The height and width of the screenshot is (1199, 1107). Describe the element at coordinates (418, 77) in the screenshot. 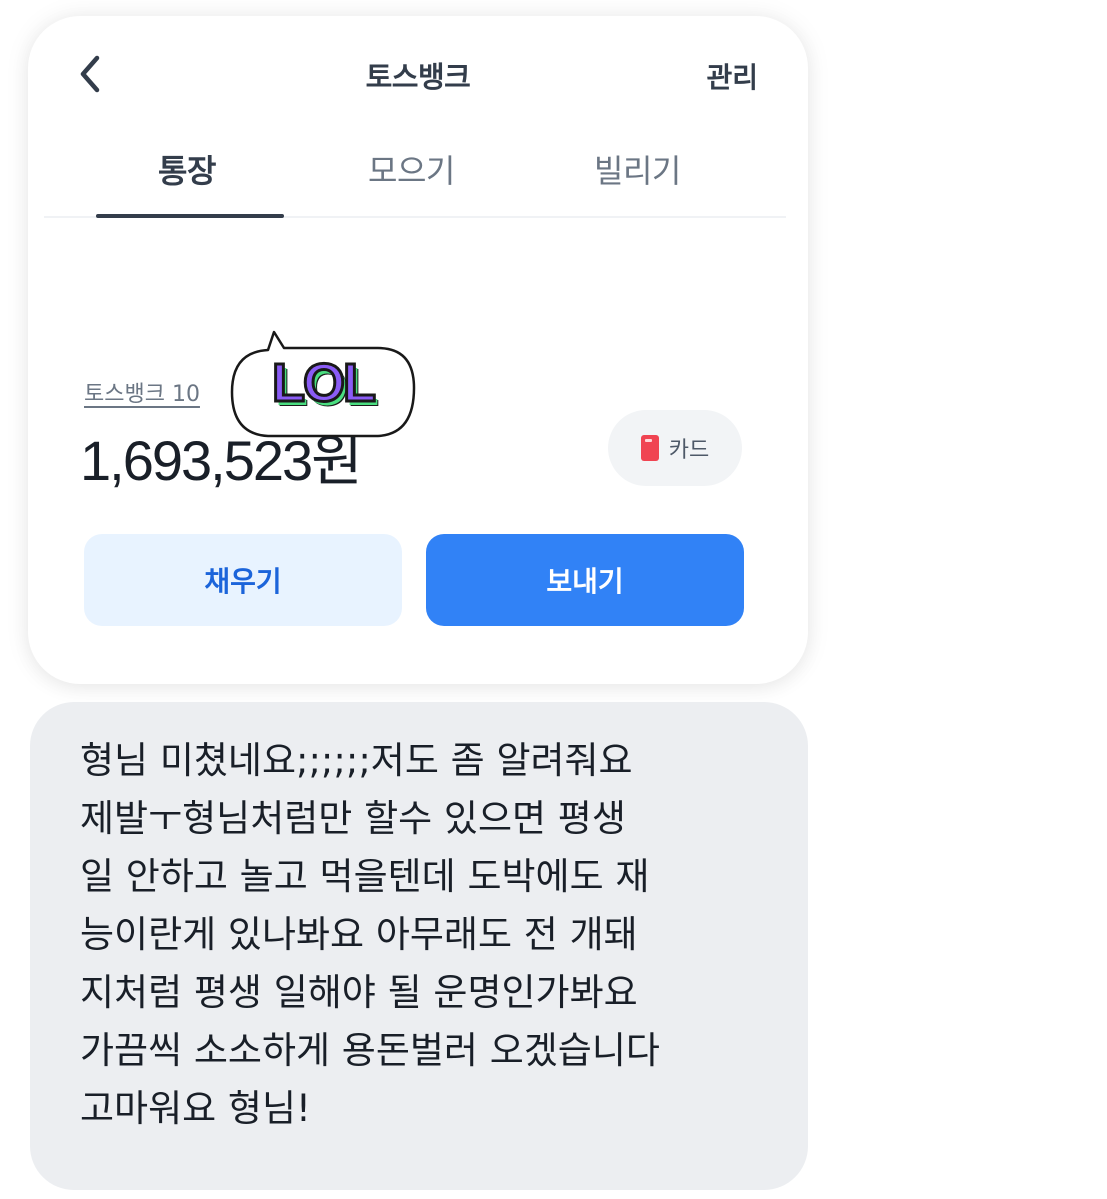

I see `page-title: 토스뱅크` at that location.